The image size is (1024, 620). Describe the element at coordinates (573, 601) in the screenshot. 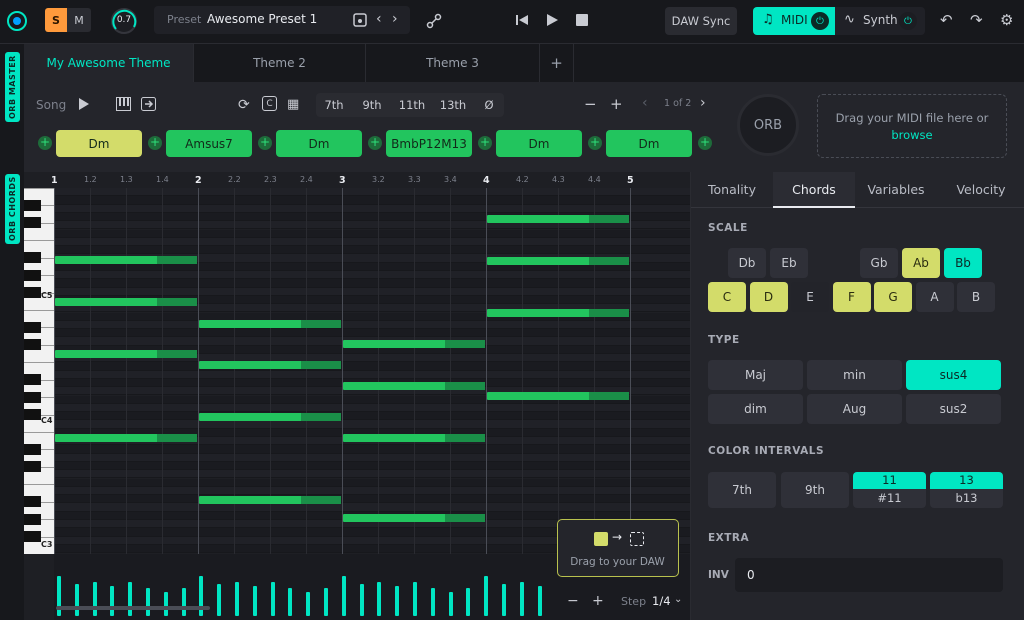

I see `zoom-minus-button: −` at that location.